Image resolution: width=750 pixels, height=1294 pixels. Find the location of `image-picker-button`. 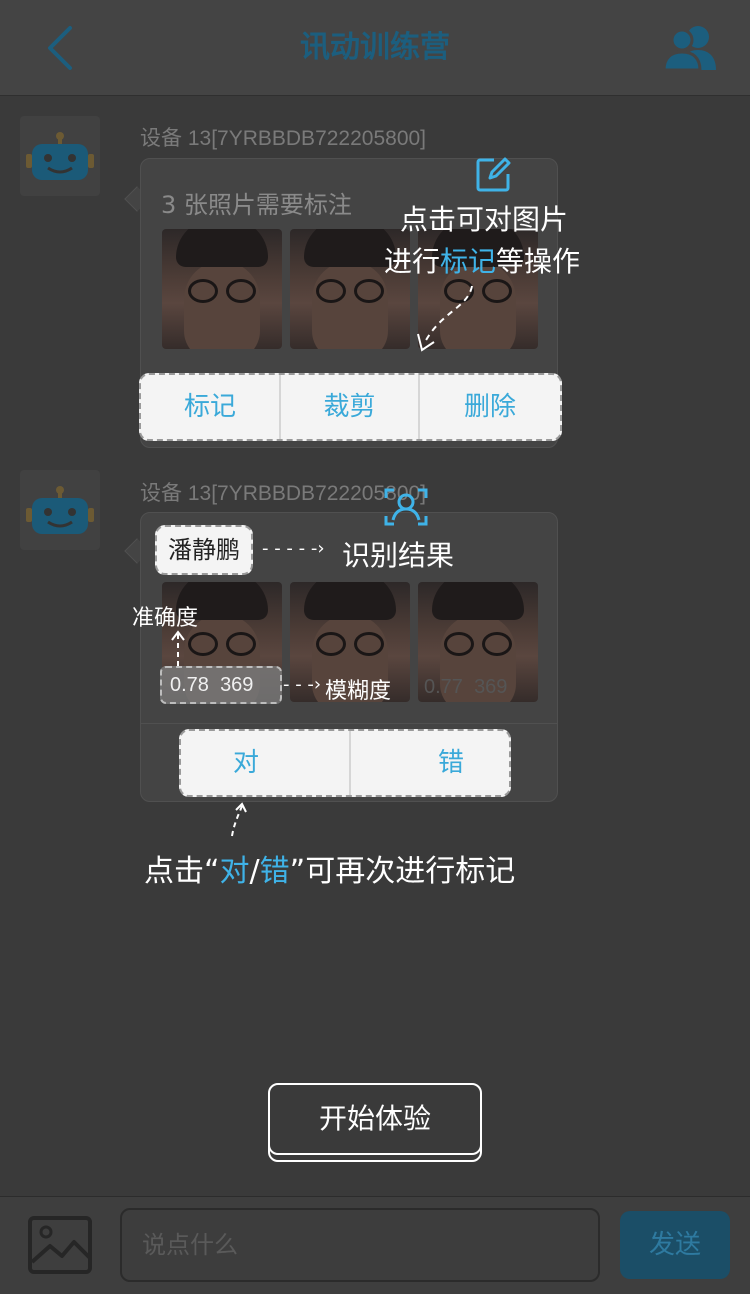

image-picker-button is located at coordinates (60, 1245).